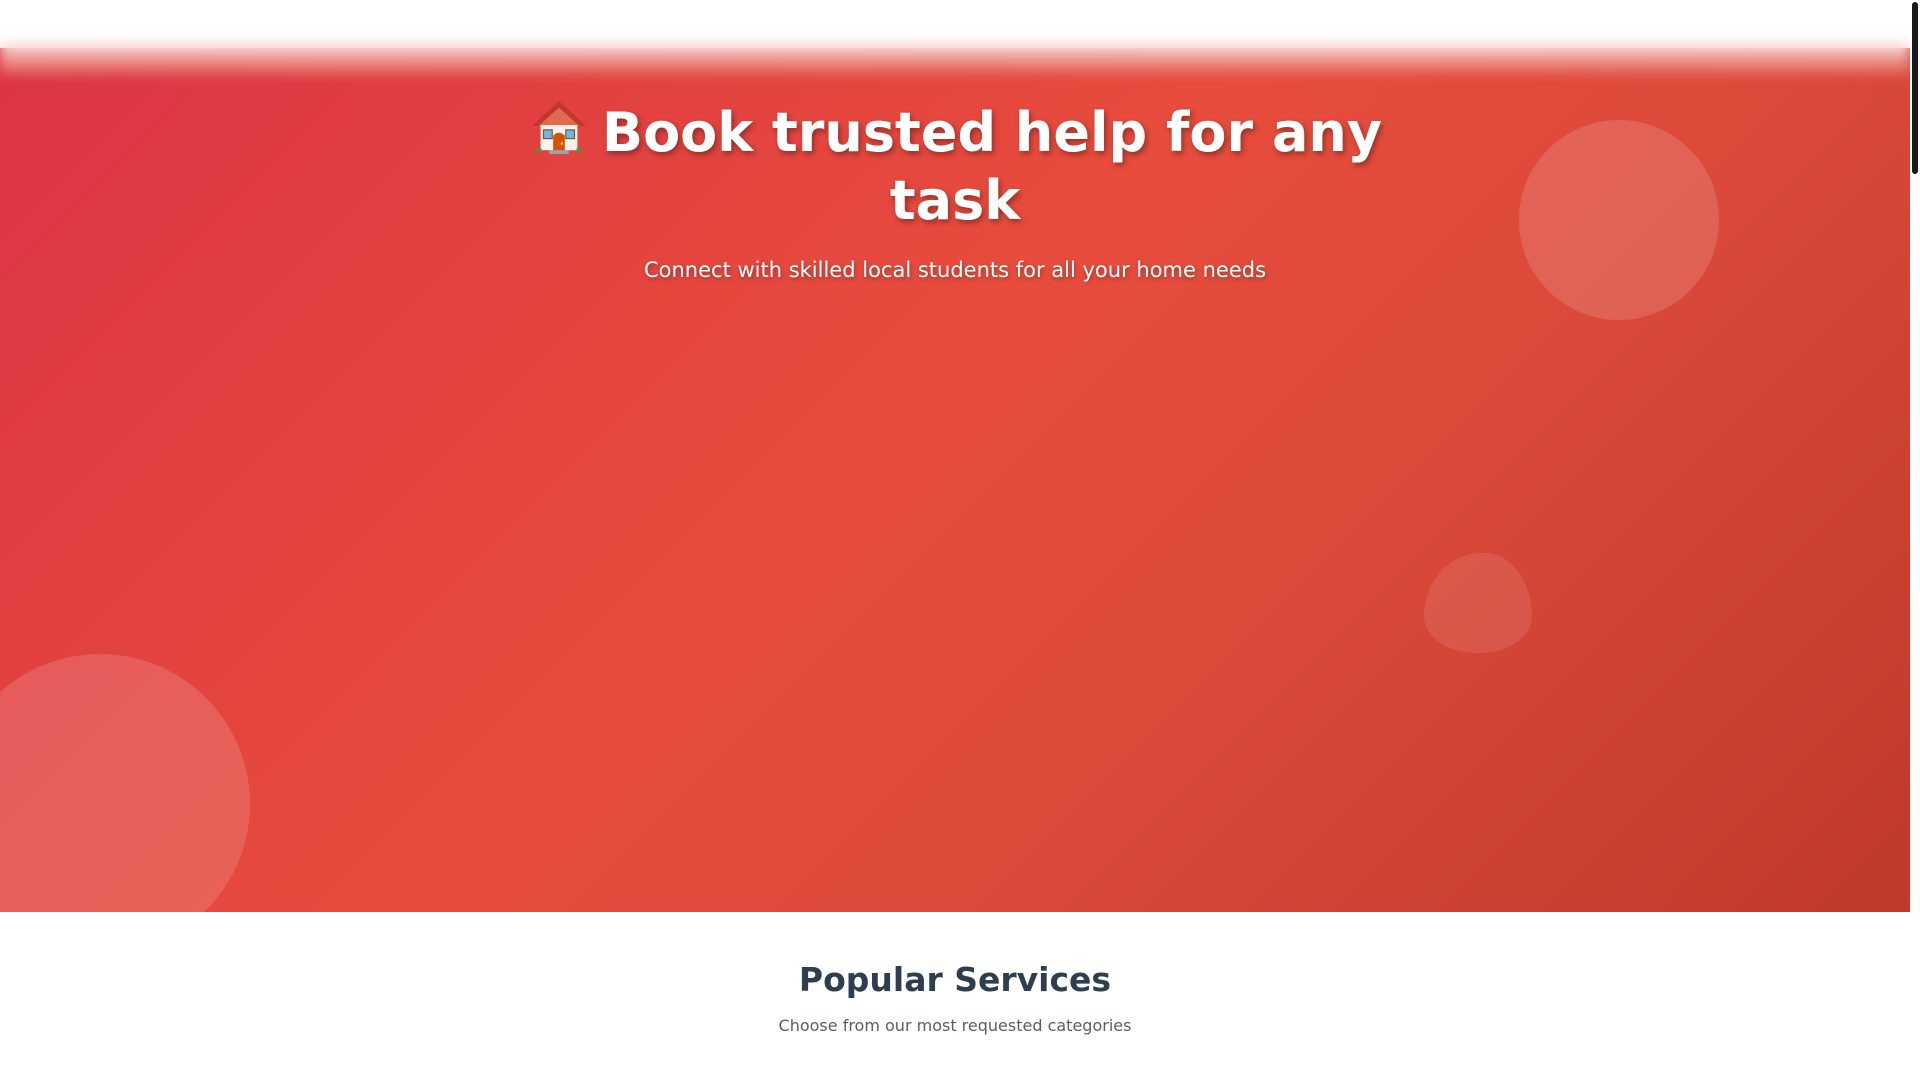  What do you see at coordinates (992, 166) in the screenshot?
I see `hero-title-text: Book trusted help for any task` at bounding box center [992, 166].